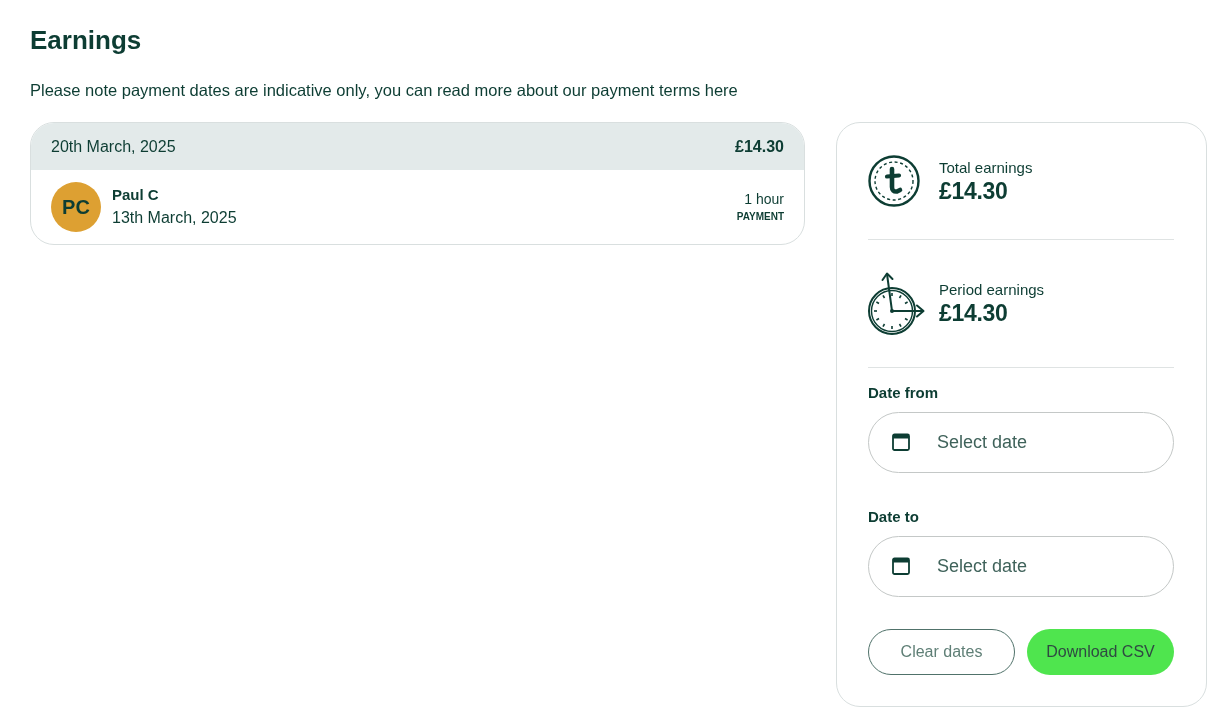  Describe the element at coordinates (76, 207) in the screenshot. I see `avatar: PC` at that location.